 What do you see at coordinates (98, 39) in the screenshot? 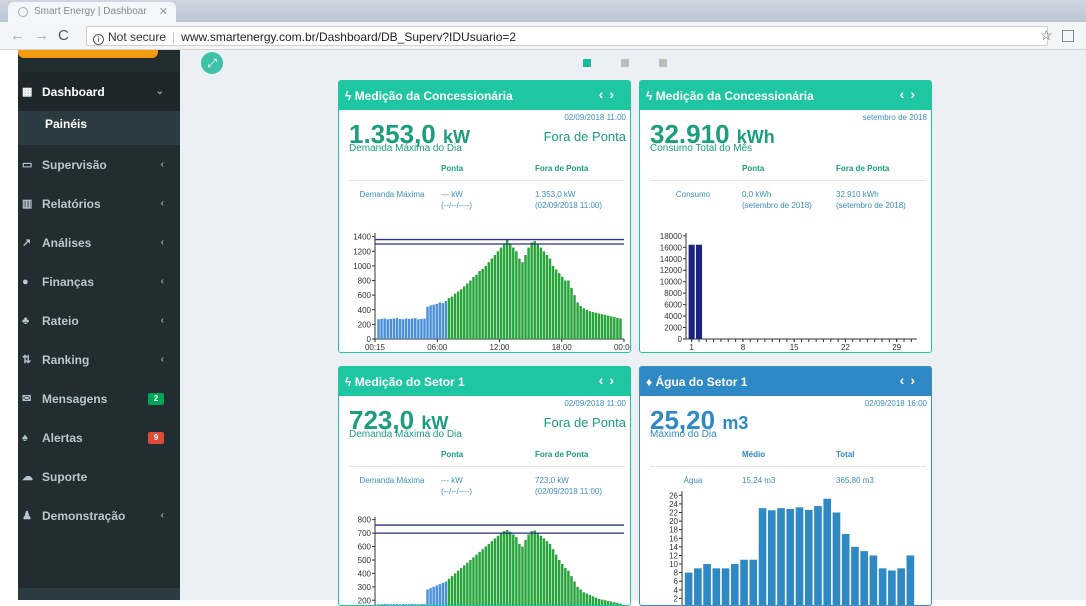
I see `info-icon: i` at bounding box center [98, 39].